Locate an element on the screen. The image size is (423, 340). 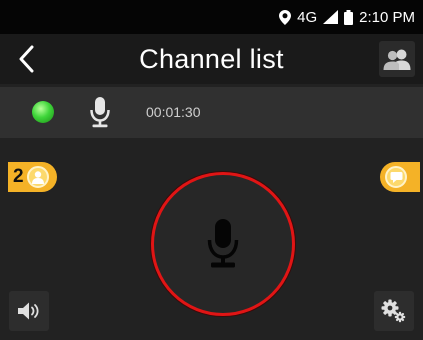
speaker-button is located at coordinates (29, 311).